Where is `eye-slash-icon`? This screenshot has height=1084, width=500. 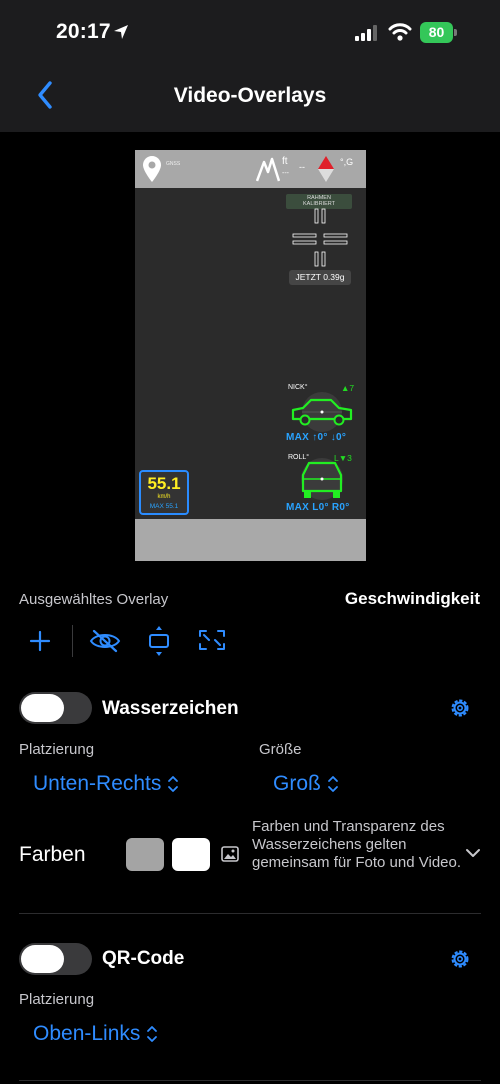
eye-slash-icon is located at coordinates (105, 641).